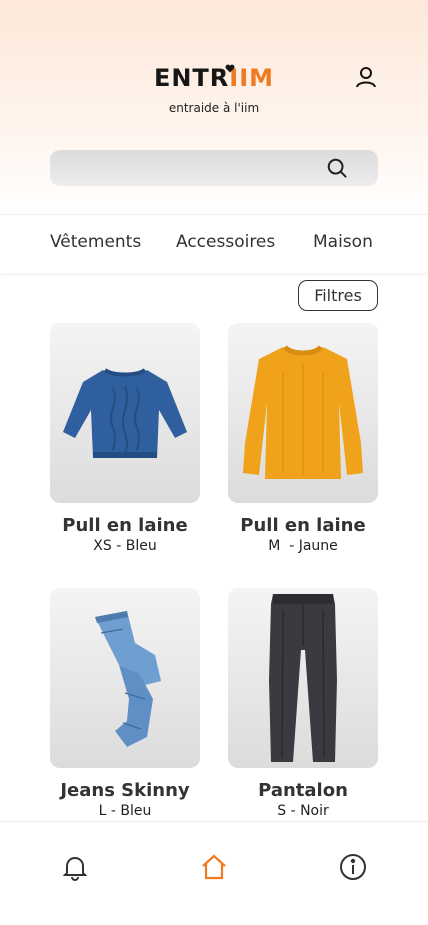 The image size is (428, 925). What do you see at coordinates (214, 867) in the screenshot?
I see `home-icon` at bounding box center [214, 867].